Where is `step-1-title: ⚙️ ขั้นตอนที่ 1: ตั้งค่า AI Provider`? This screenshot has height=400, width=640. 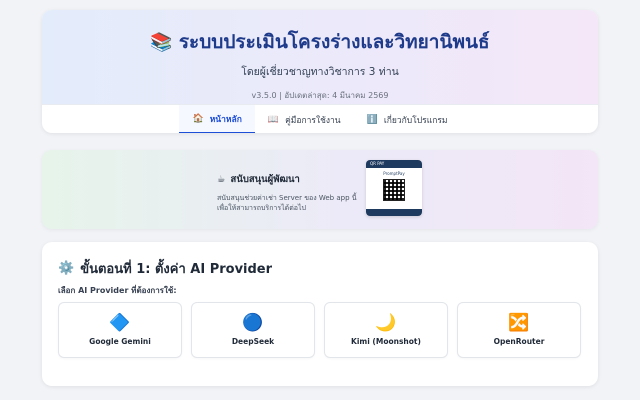
step-1-title: ⚙️ ขั้นตอนที่ 1: ตั้งค่า AI Provider is located at coordinates (165, 268).